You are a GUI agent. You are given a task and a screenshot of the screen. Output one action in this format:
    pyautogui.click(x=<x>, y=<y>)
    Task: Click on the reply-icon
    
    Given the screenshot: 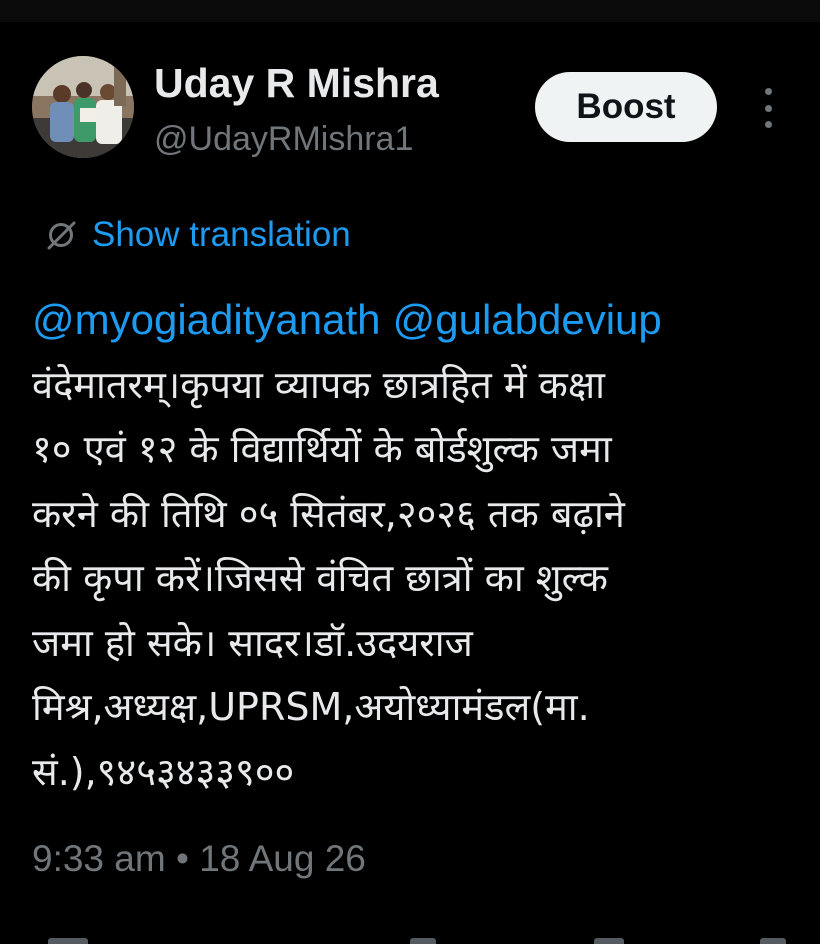 What is the action you would take?
    pyautogui.click(x=68, y=941)
    